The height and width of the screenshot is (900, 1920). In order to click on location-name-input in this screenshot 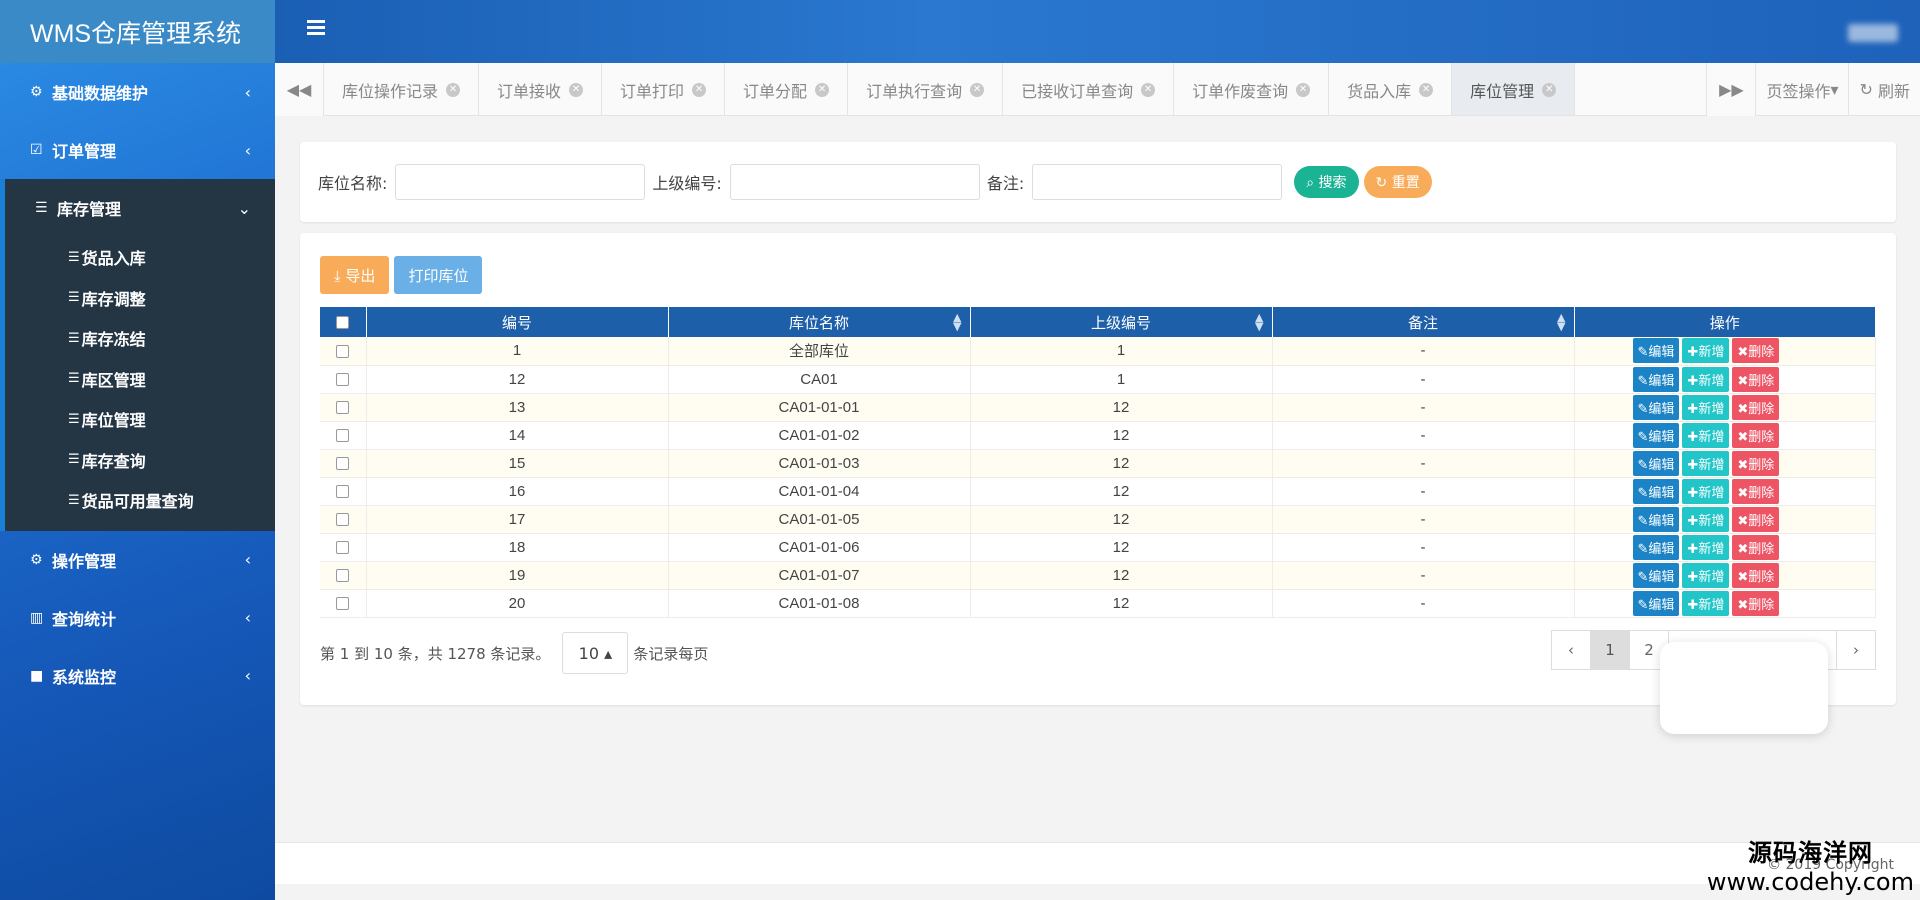, I will do `click(520, 182)`.